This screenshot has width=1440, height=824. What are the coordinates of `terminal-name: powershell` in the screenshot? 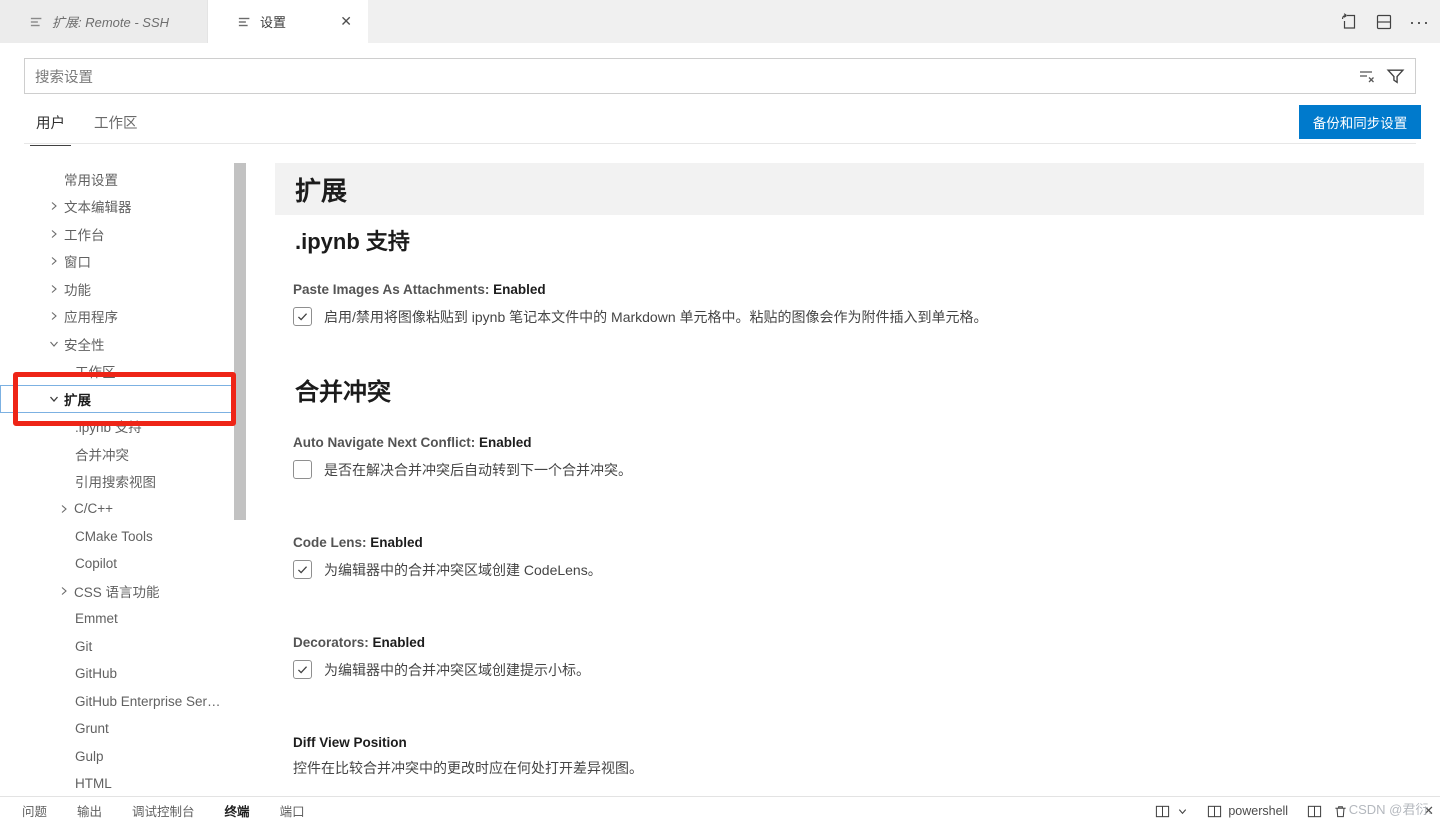 It's located at (1258, 811).